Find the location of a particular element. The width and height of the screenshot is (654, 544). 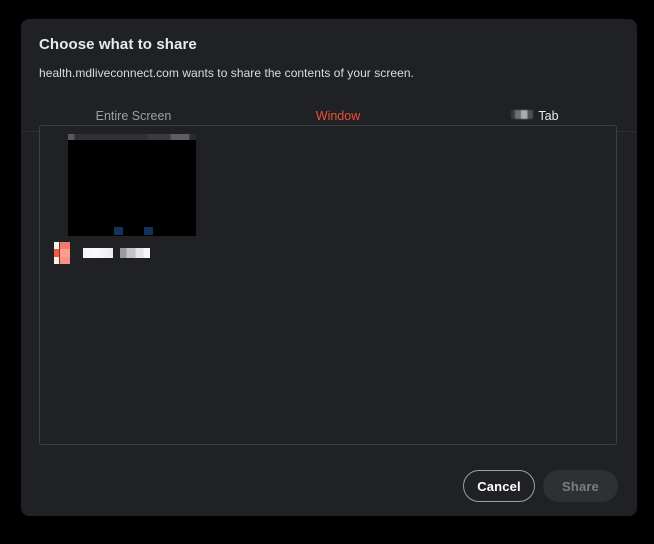

window-thumbnail-preview is located at coordinates (132, 185).